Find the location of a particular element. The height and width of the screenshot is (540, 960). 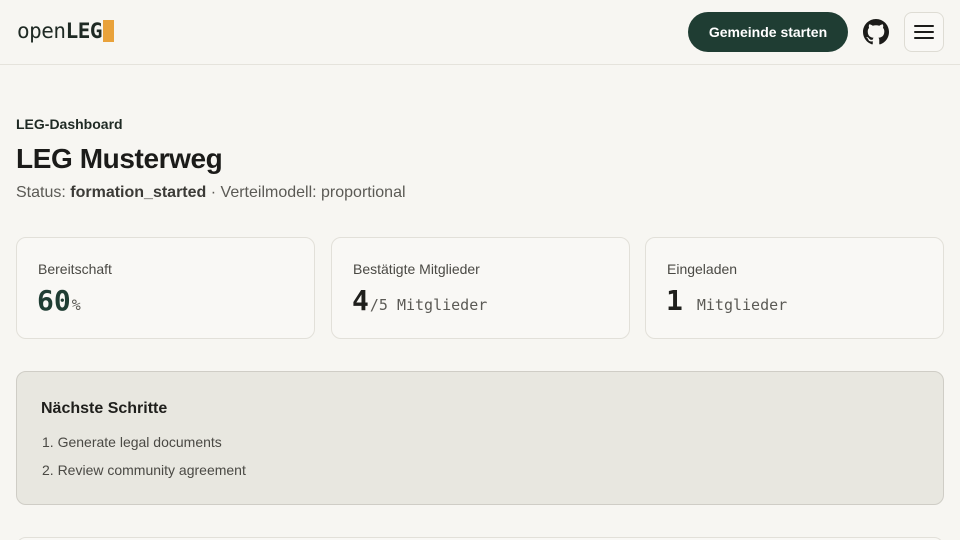

confirmed-members-value-group: 4/5 Mitglieder is located at coordinates (419, 300).